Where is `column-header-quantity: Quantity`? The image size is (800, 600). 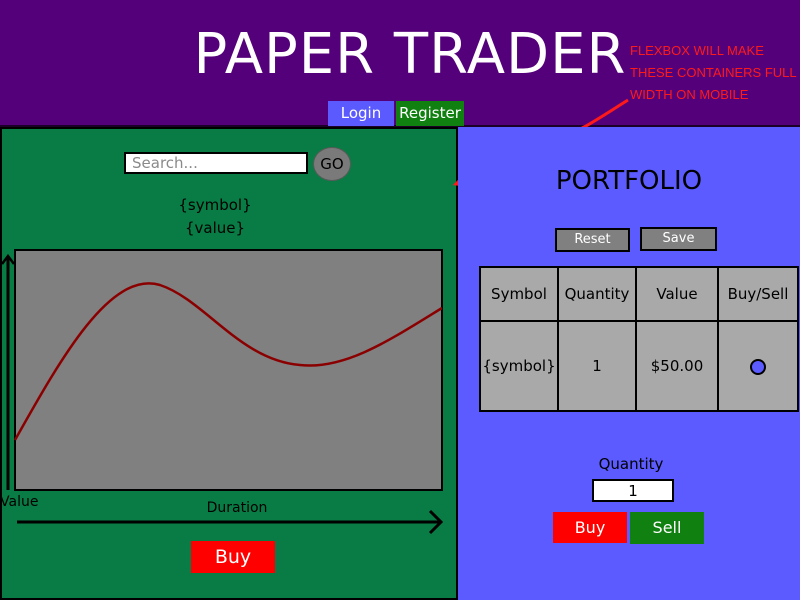 column-header-quantity: Quantity is located at coordinates (597, 294).